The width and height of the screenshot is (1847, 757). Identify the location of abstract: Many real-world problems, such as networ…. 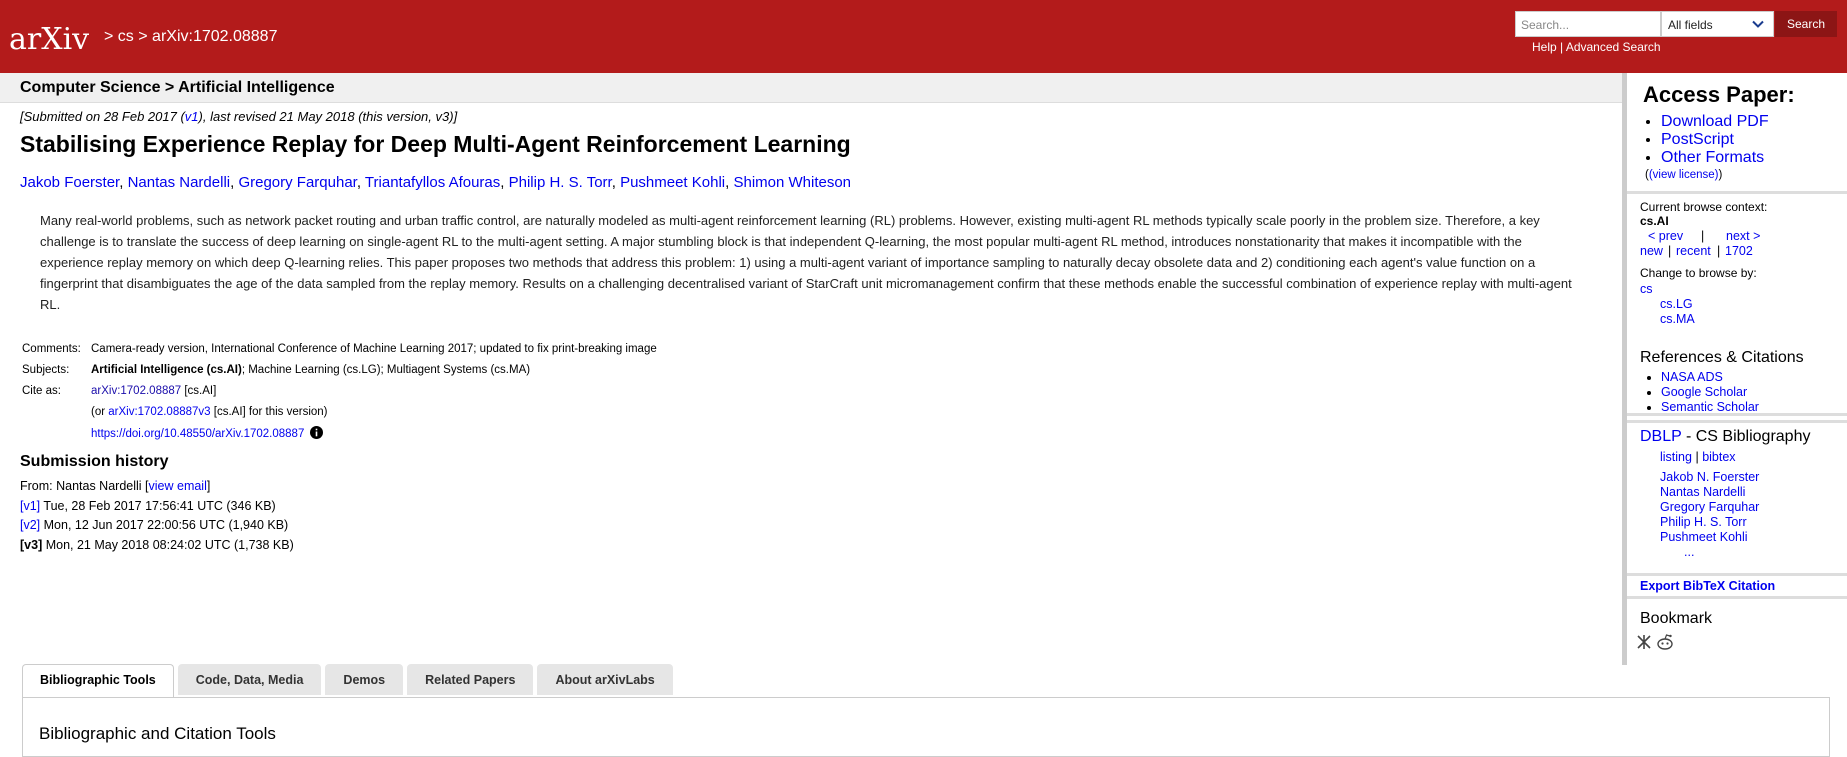
(806, 262).